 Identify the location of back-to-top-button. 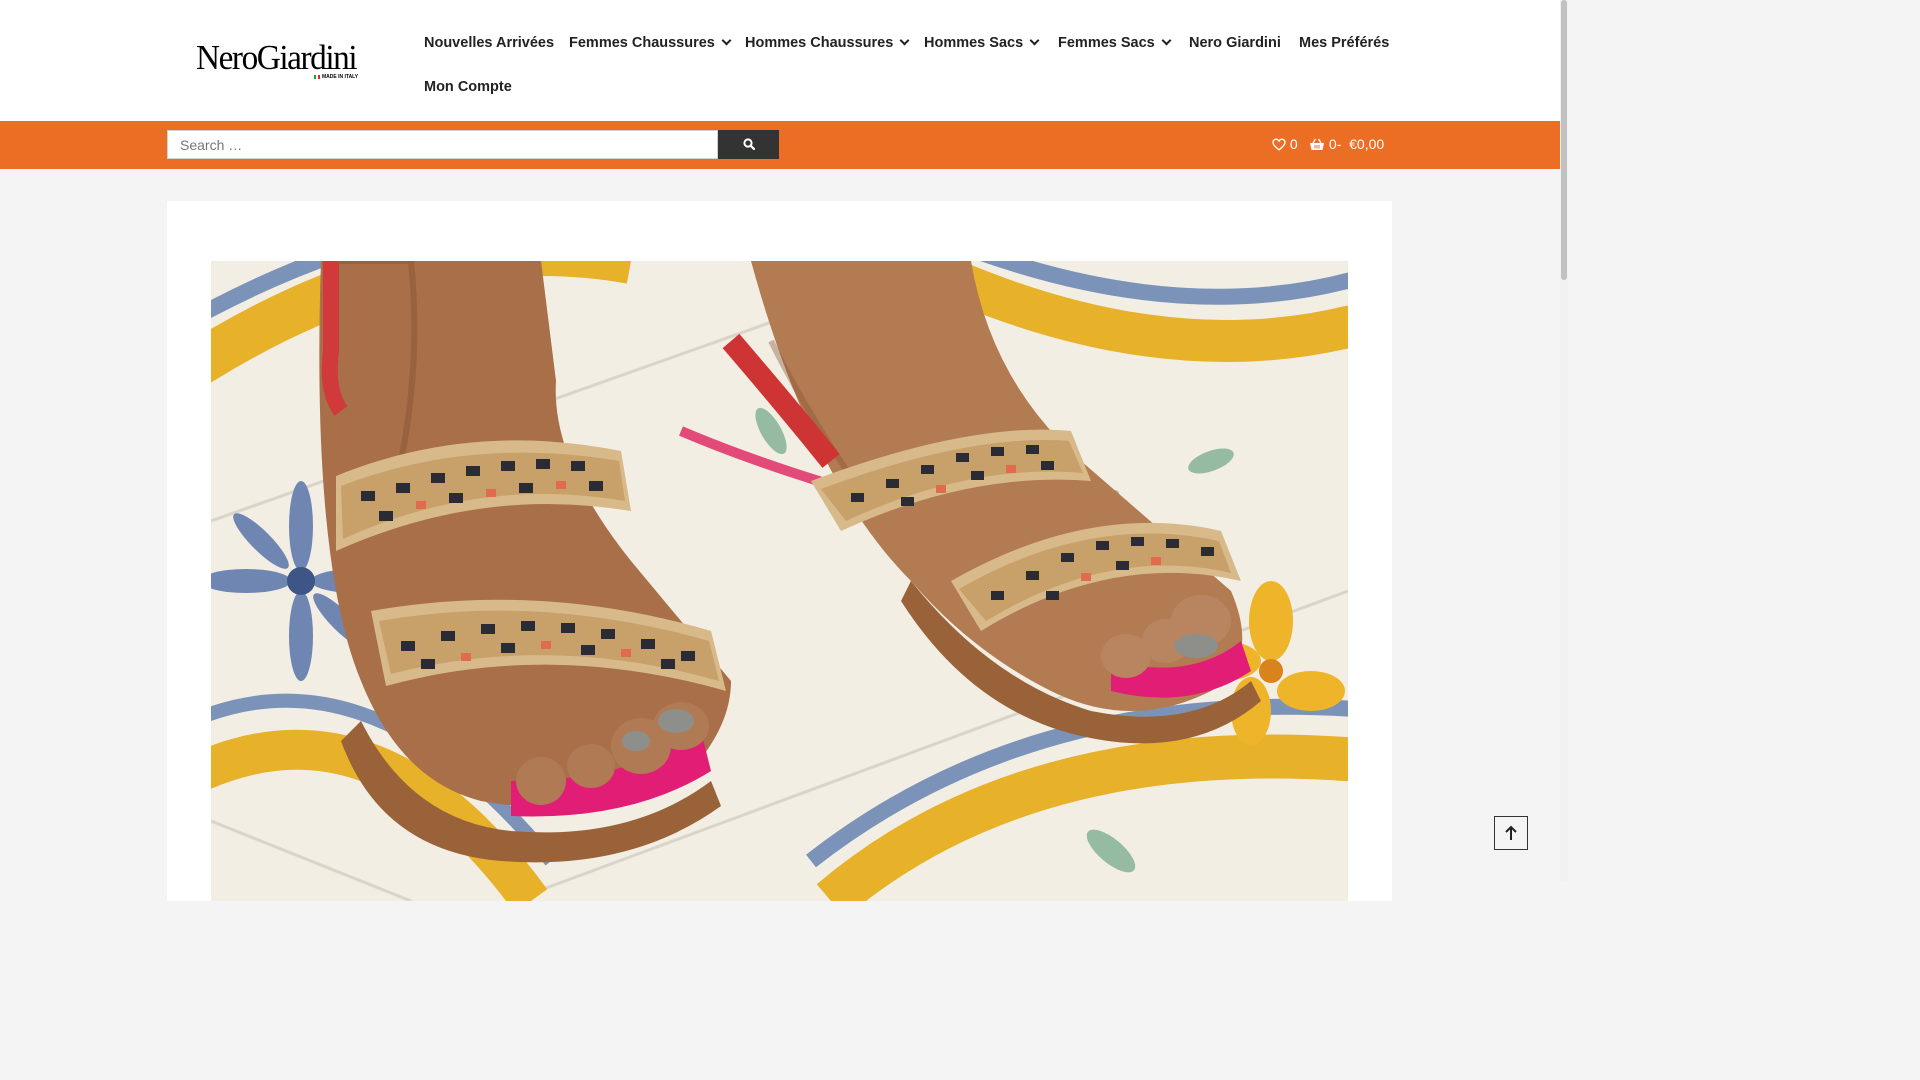
(1511, 833).